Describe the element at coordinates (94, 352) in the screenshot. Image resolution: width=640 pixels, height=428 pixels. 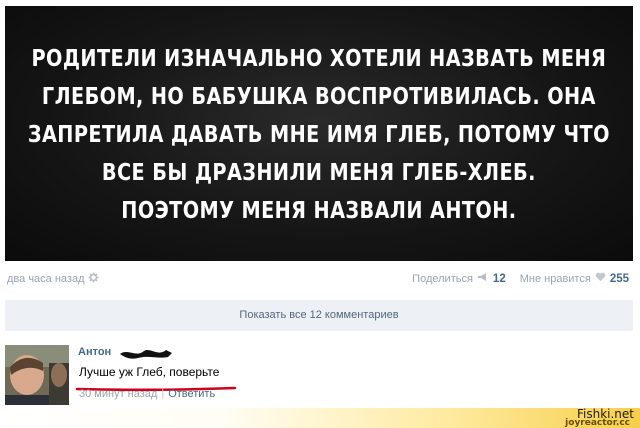
I see `comment-author: Антон` at that location.